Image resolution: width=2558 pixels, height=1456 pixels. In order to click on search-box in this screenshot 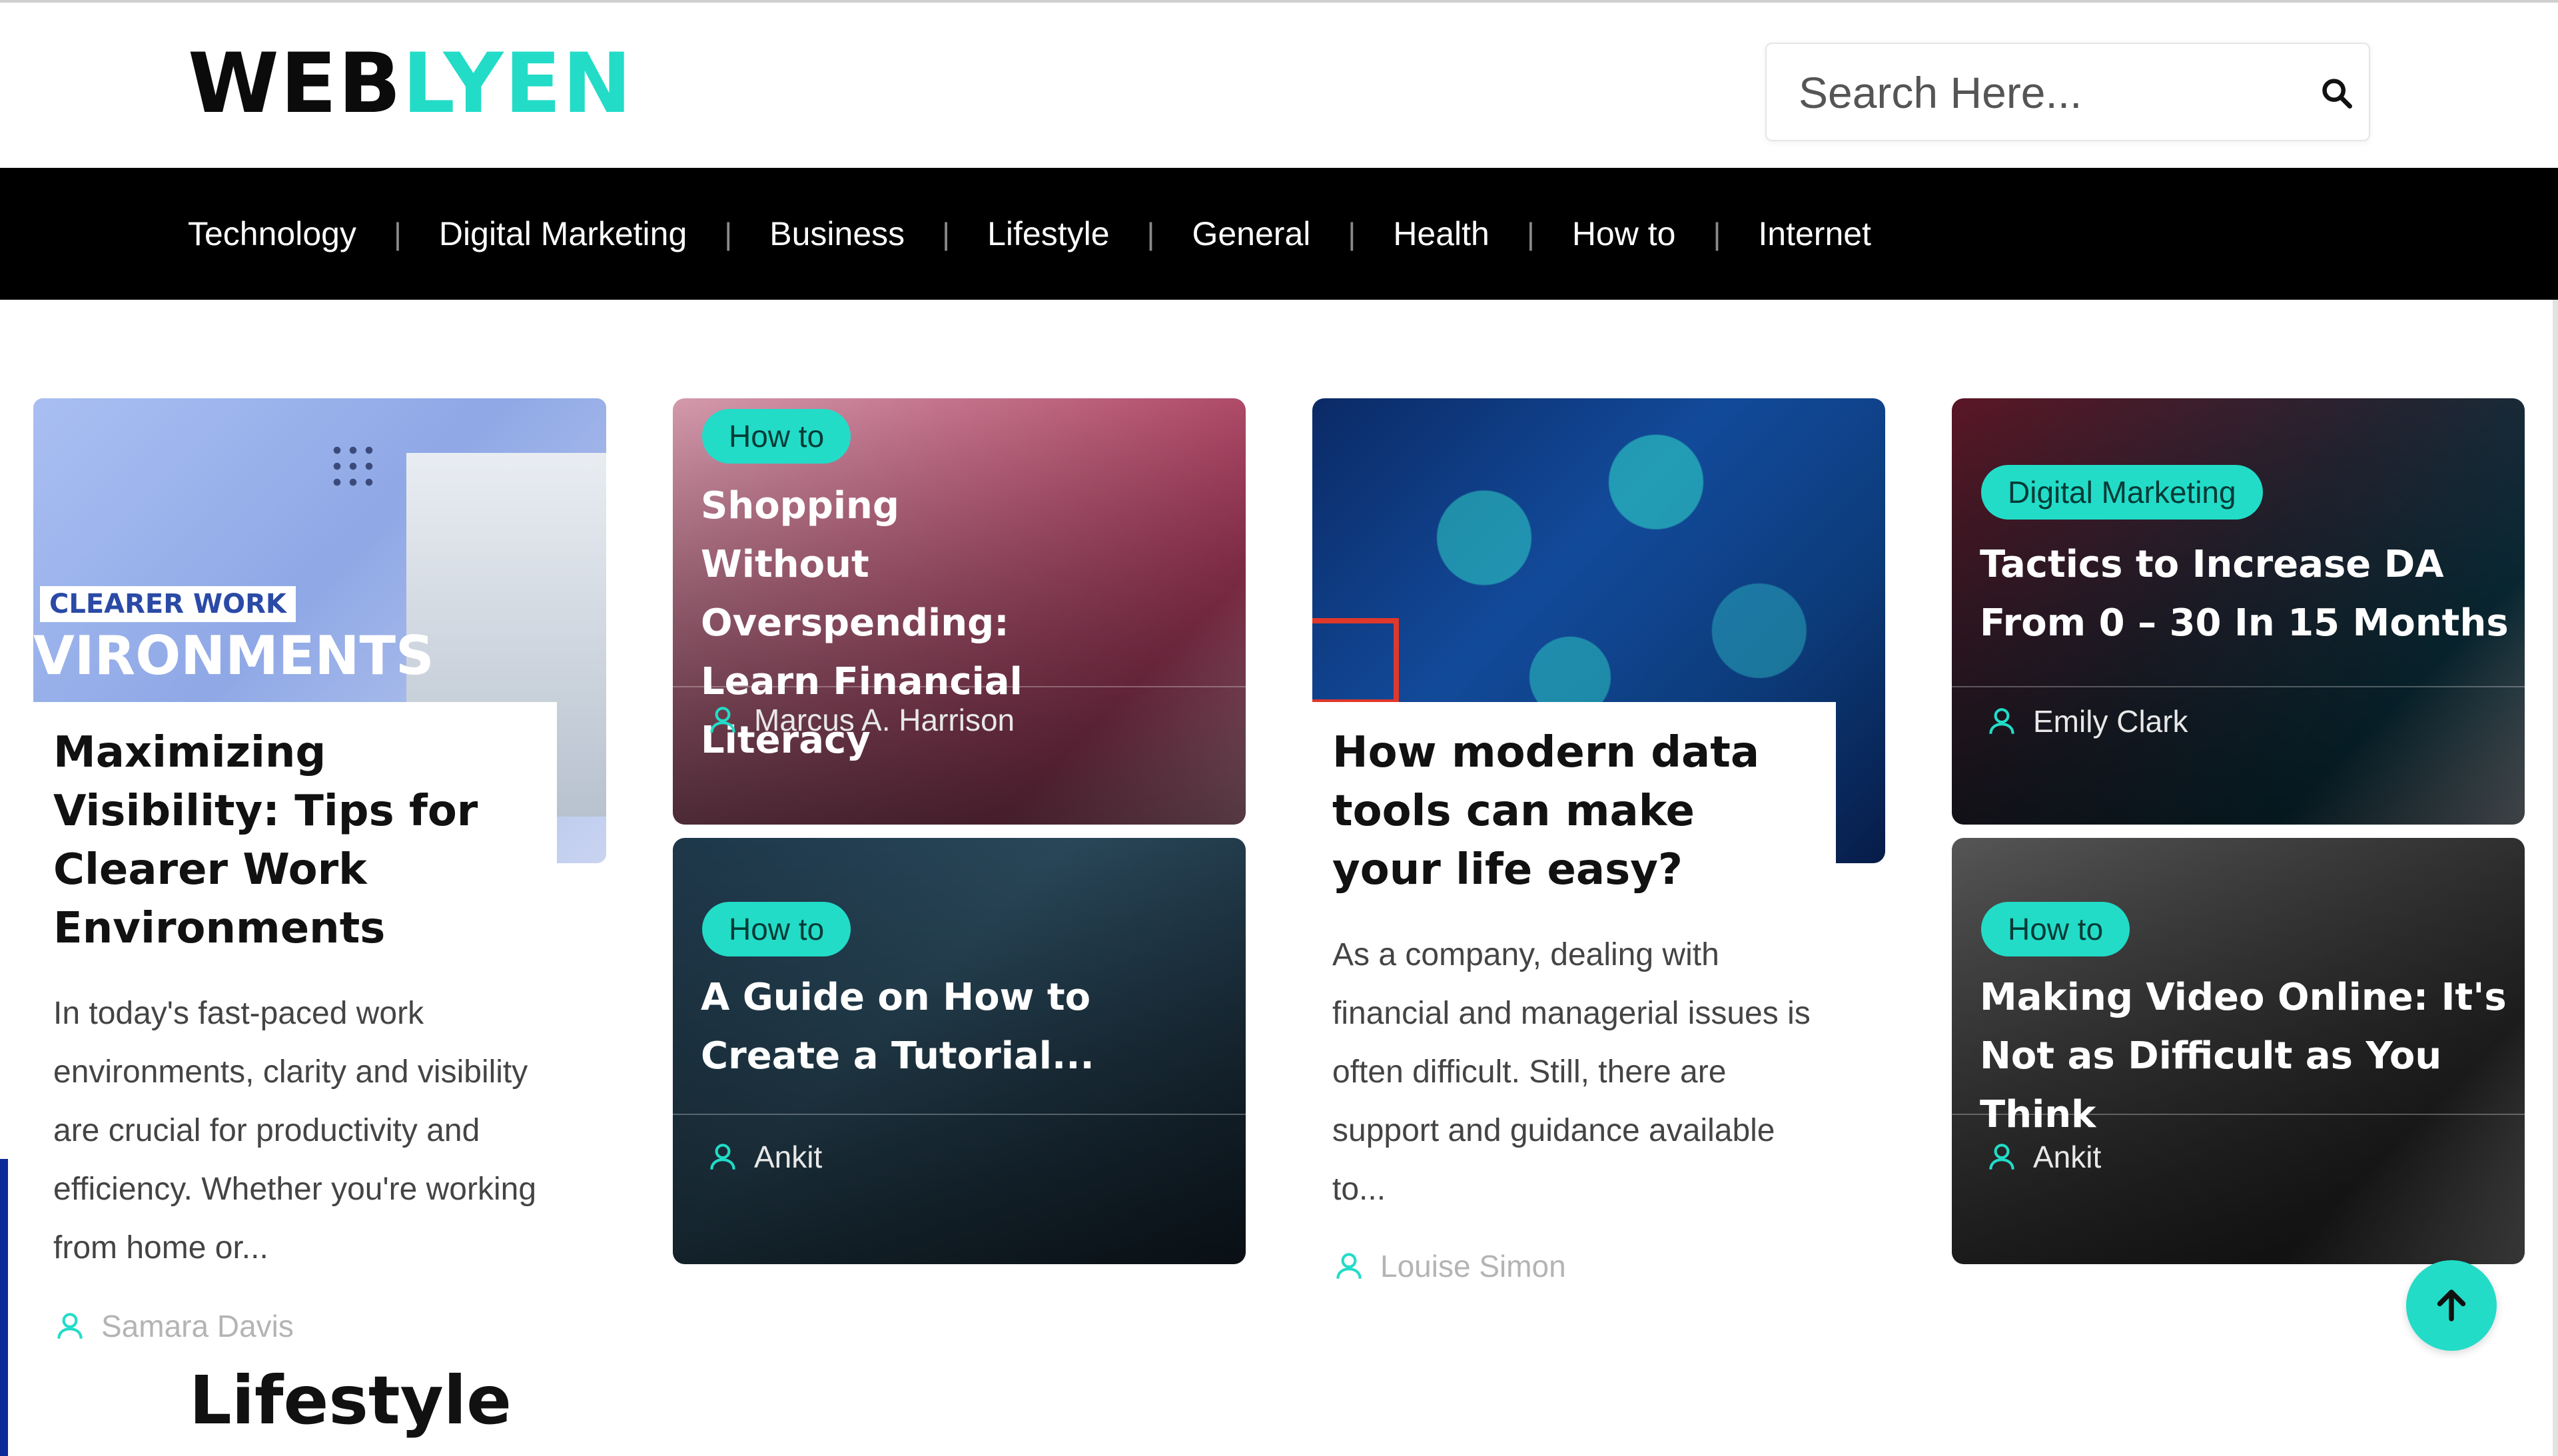, I will do `click(2067, 92)`.